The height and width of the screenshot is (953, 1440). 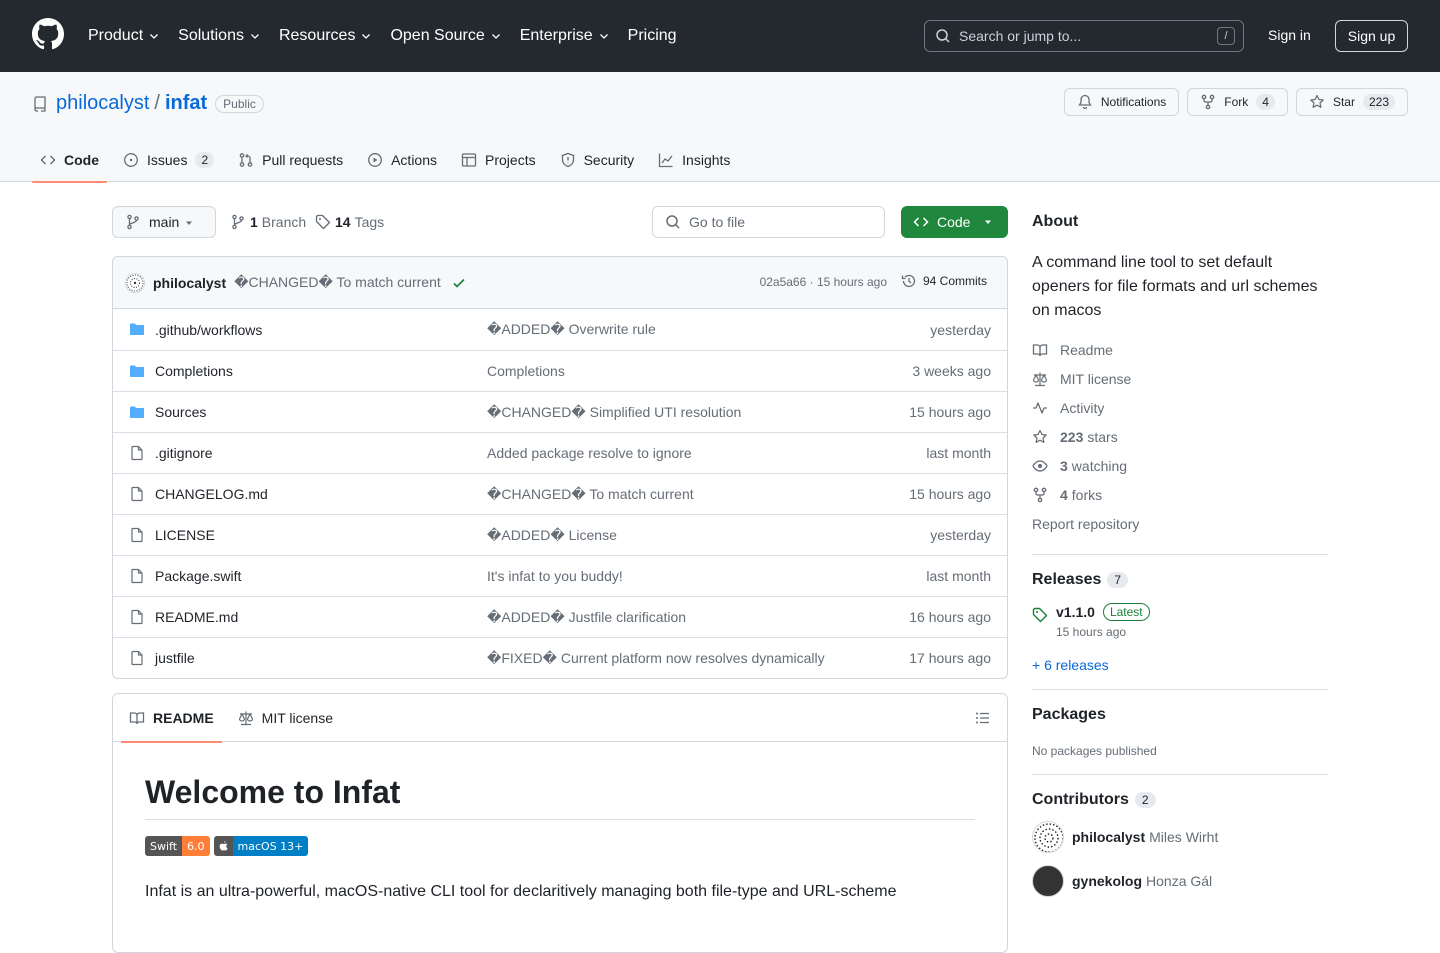 I want to click on star-button: Star 223, so click(x=1351, y=102).